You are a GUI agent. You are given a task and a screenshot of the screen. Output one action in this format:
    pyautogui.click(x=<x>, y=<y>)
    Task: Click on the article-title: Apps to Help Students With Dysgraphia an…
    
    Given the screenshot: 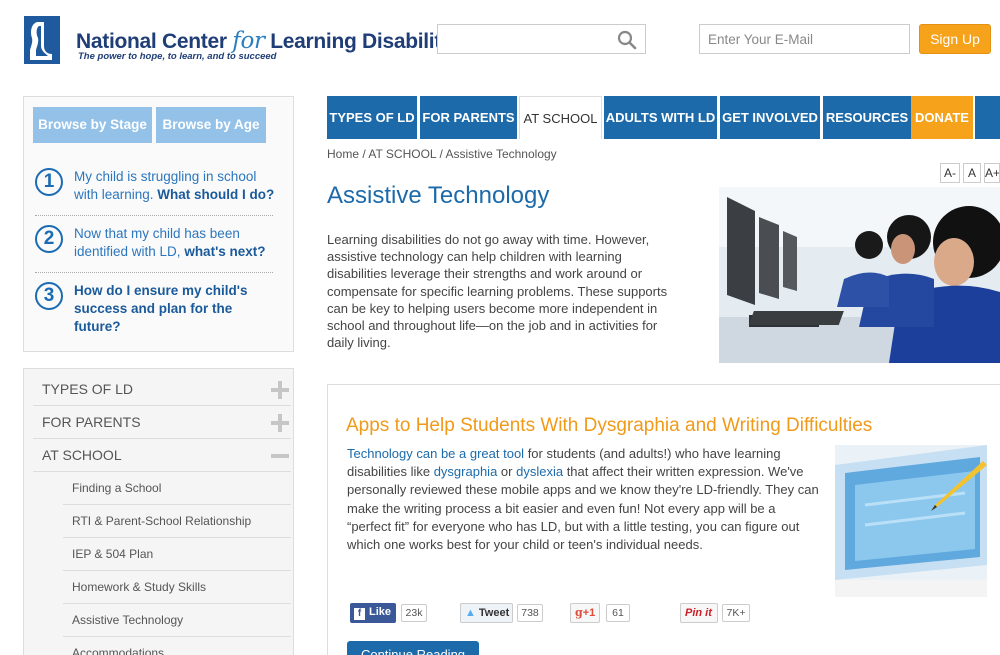 What is the action you would take?
    pyautogui.click(x=609, y=426)
    